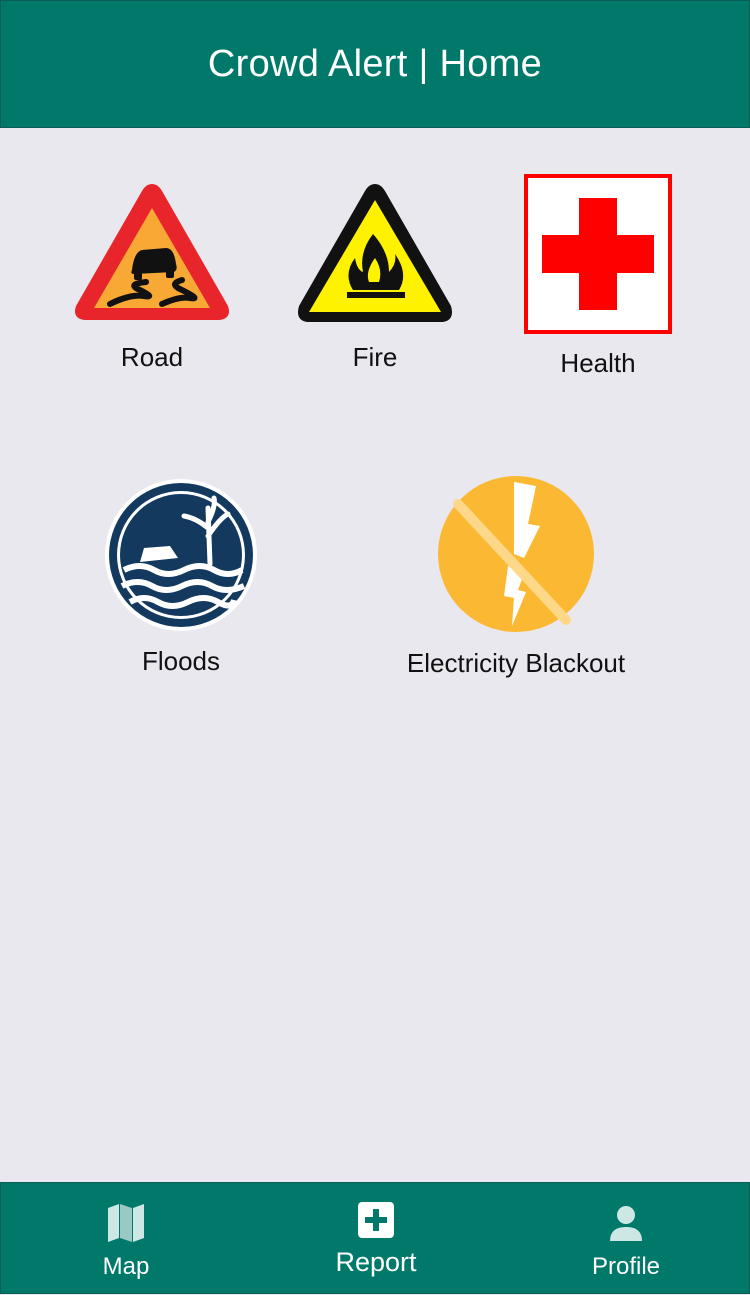 The height and width of the screenshot is (1295, 750). Describe the element at coordinates (152, 357) in the screenshot. I see `category-label: Road` at that location.